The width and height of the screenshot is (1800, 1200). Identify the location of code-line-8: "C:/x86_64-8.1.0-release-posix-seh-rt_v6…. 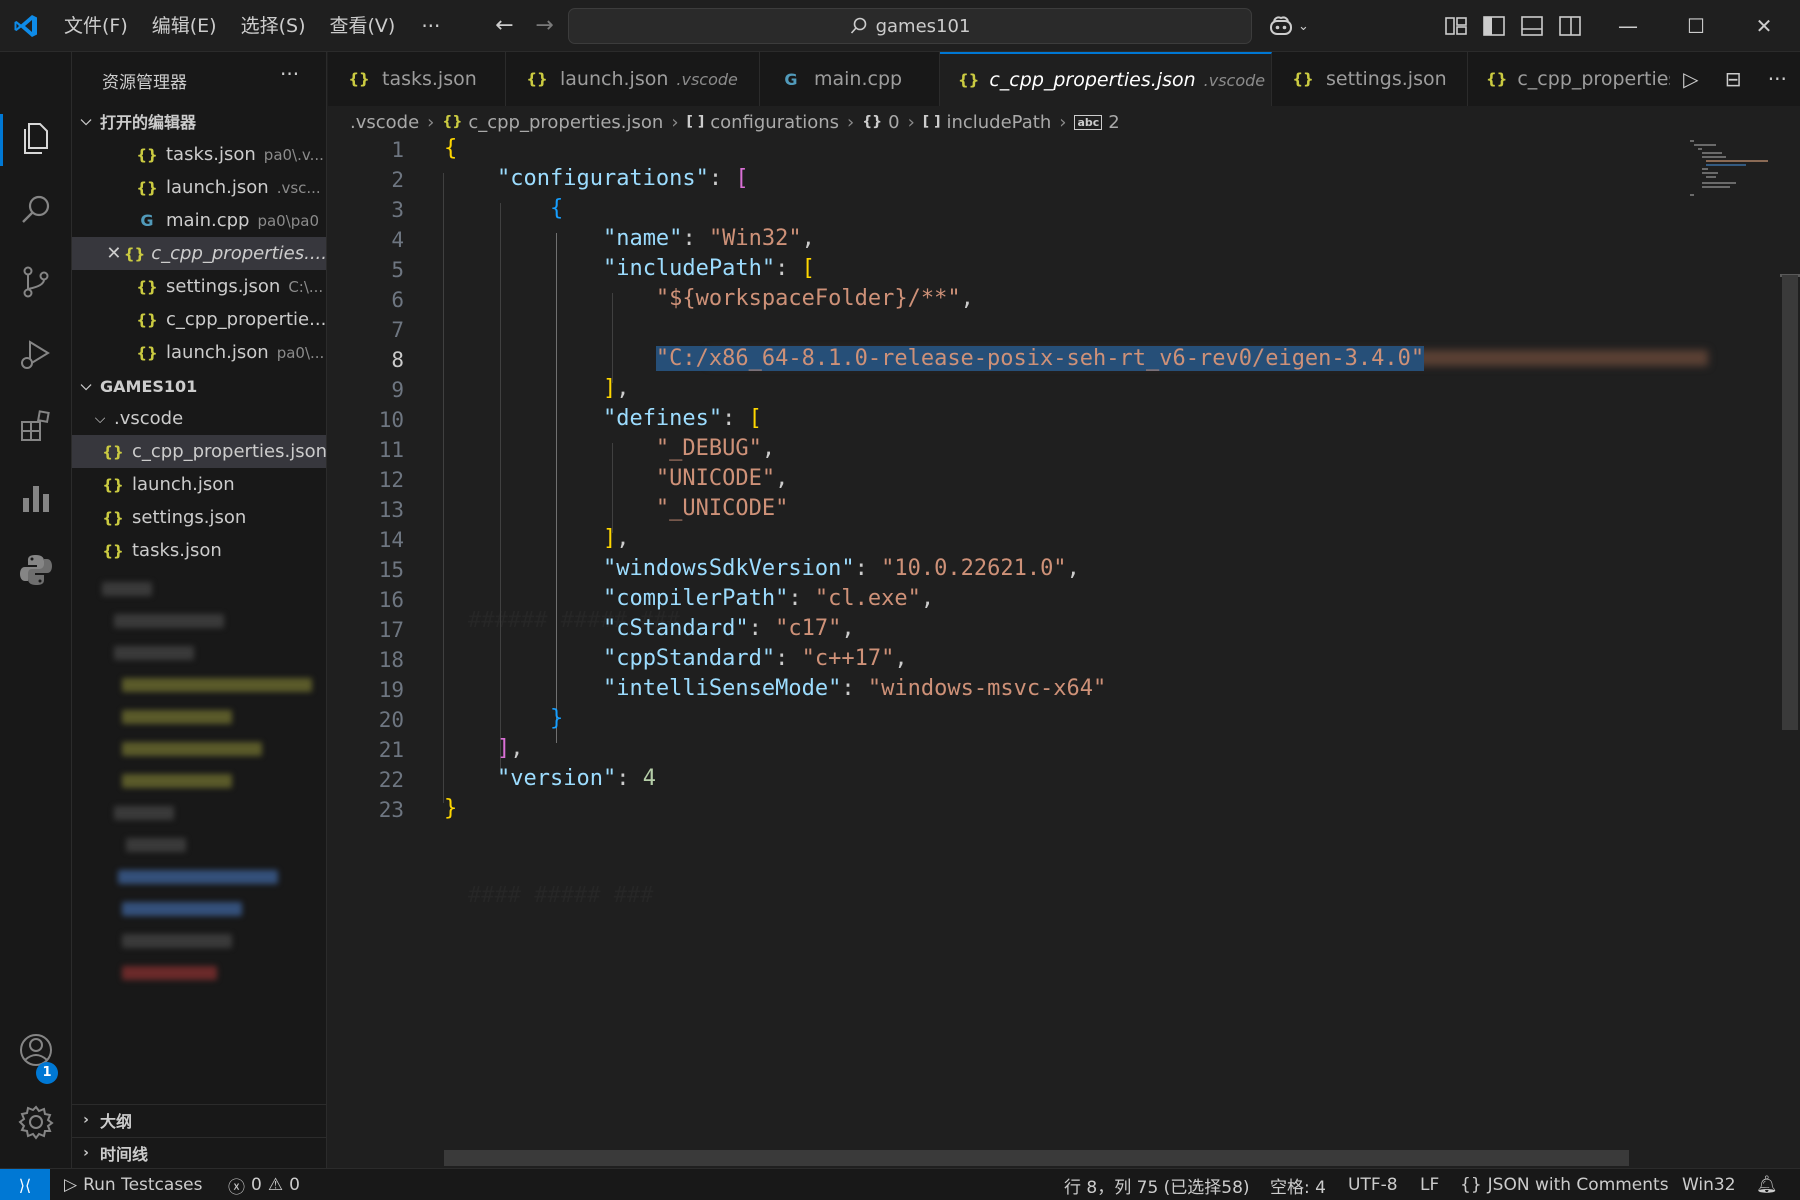
(934, 358).